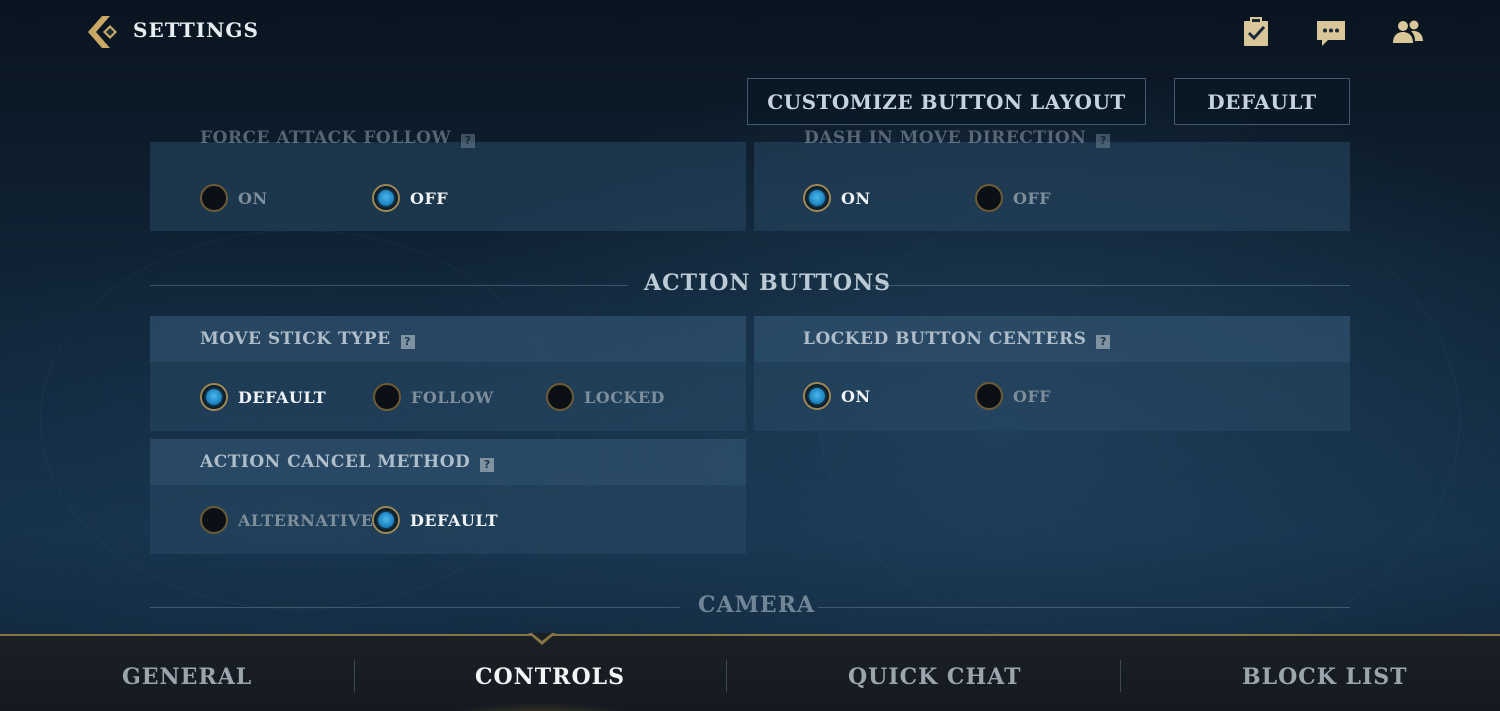 Image resolution: width=1500 pixels, height=711 pixels. Describe the element at coordinates (448, 373) in the screenshot. I see `panel-move-stick-type: MOVE STICK TYPE? DEFAULT FOLLOW LOCKED` at that location.